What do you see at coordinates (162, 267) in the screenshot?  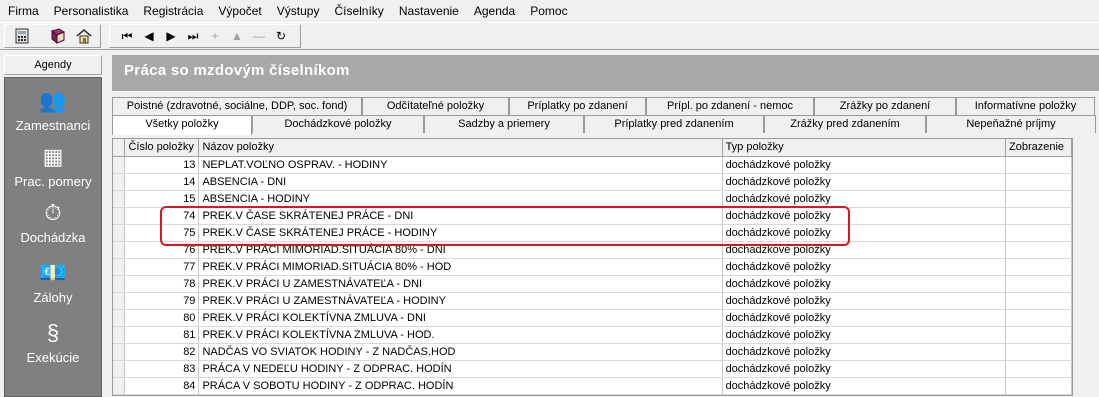 I see `cell-cislo: 77` at bounding box center [162, 267].